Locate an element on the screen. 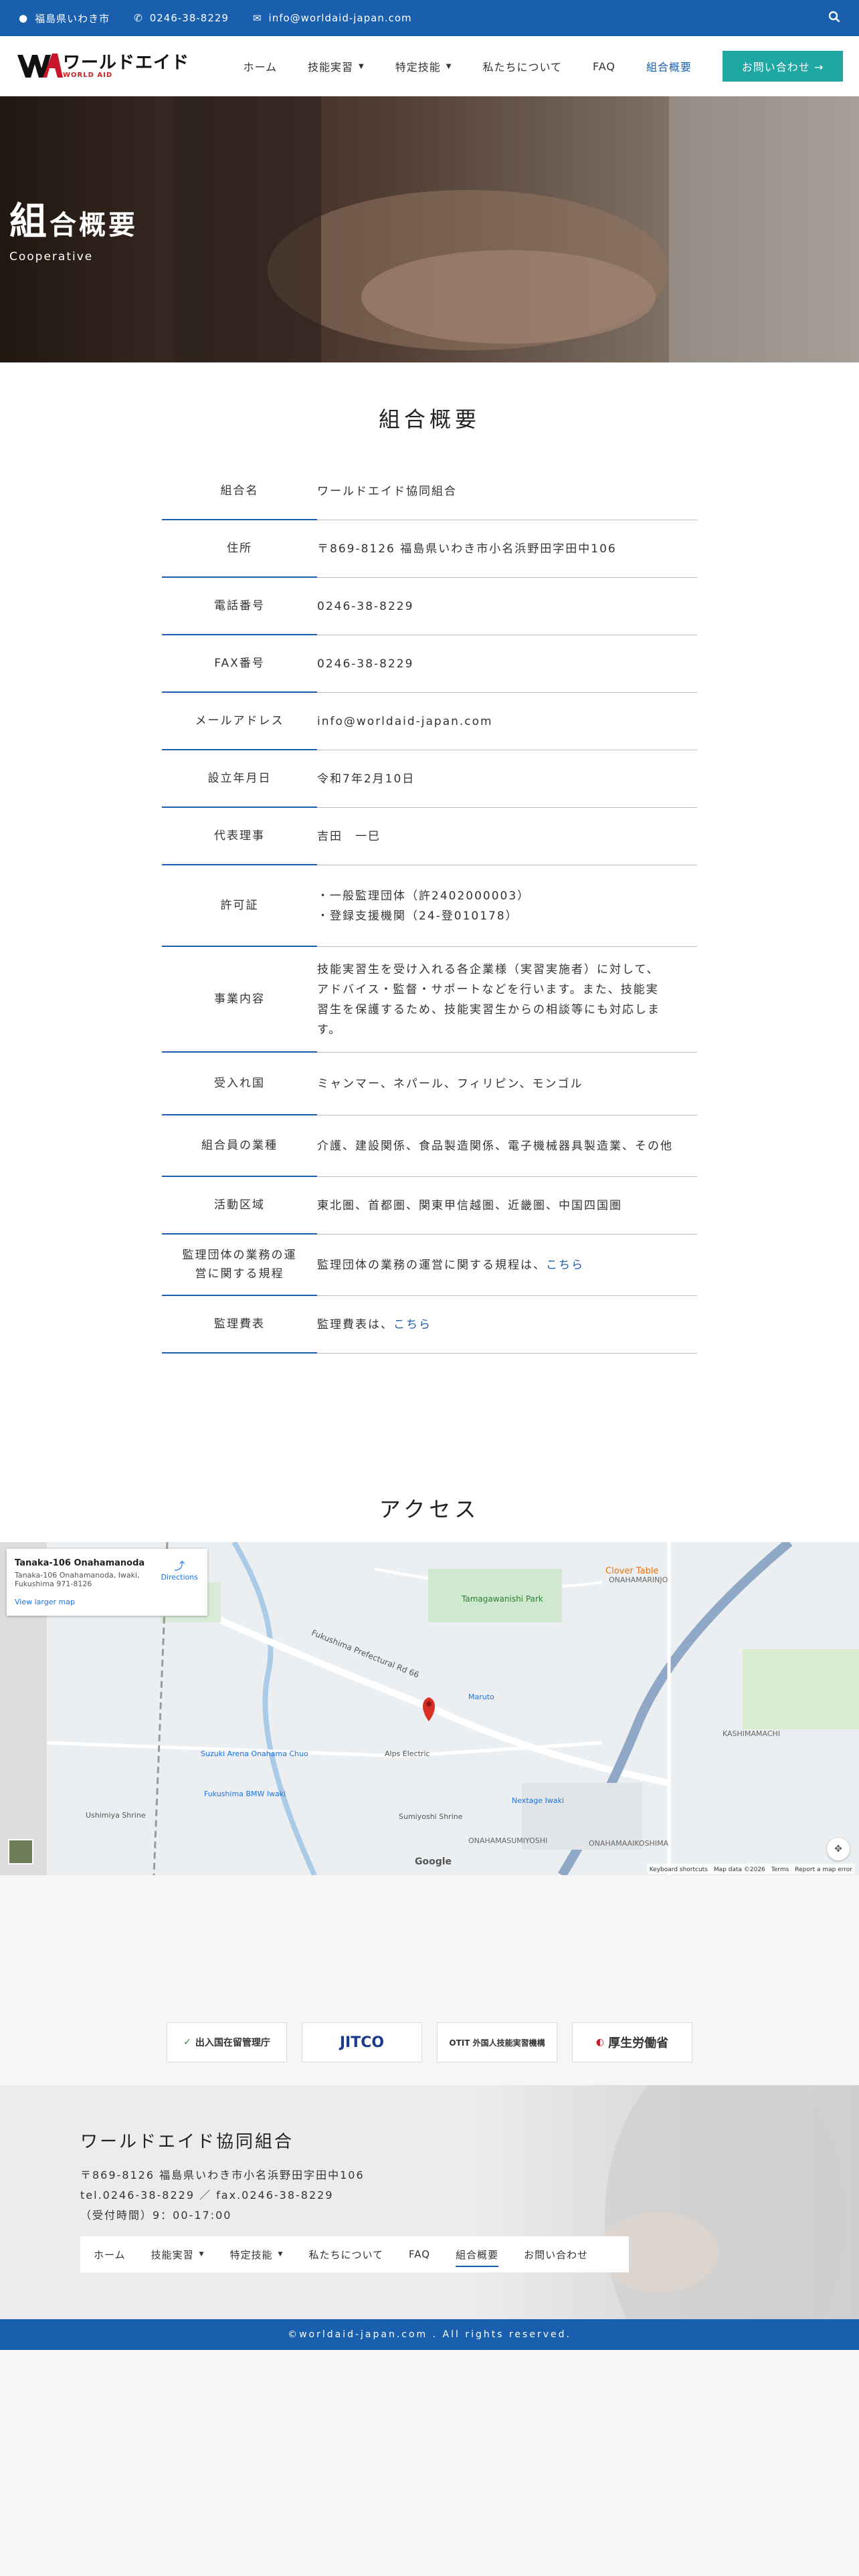  table-row: メールアドレス info@worldaid-japan.com is located at coordinates (429, 721).